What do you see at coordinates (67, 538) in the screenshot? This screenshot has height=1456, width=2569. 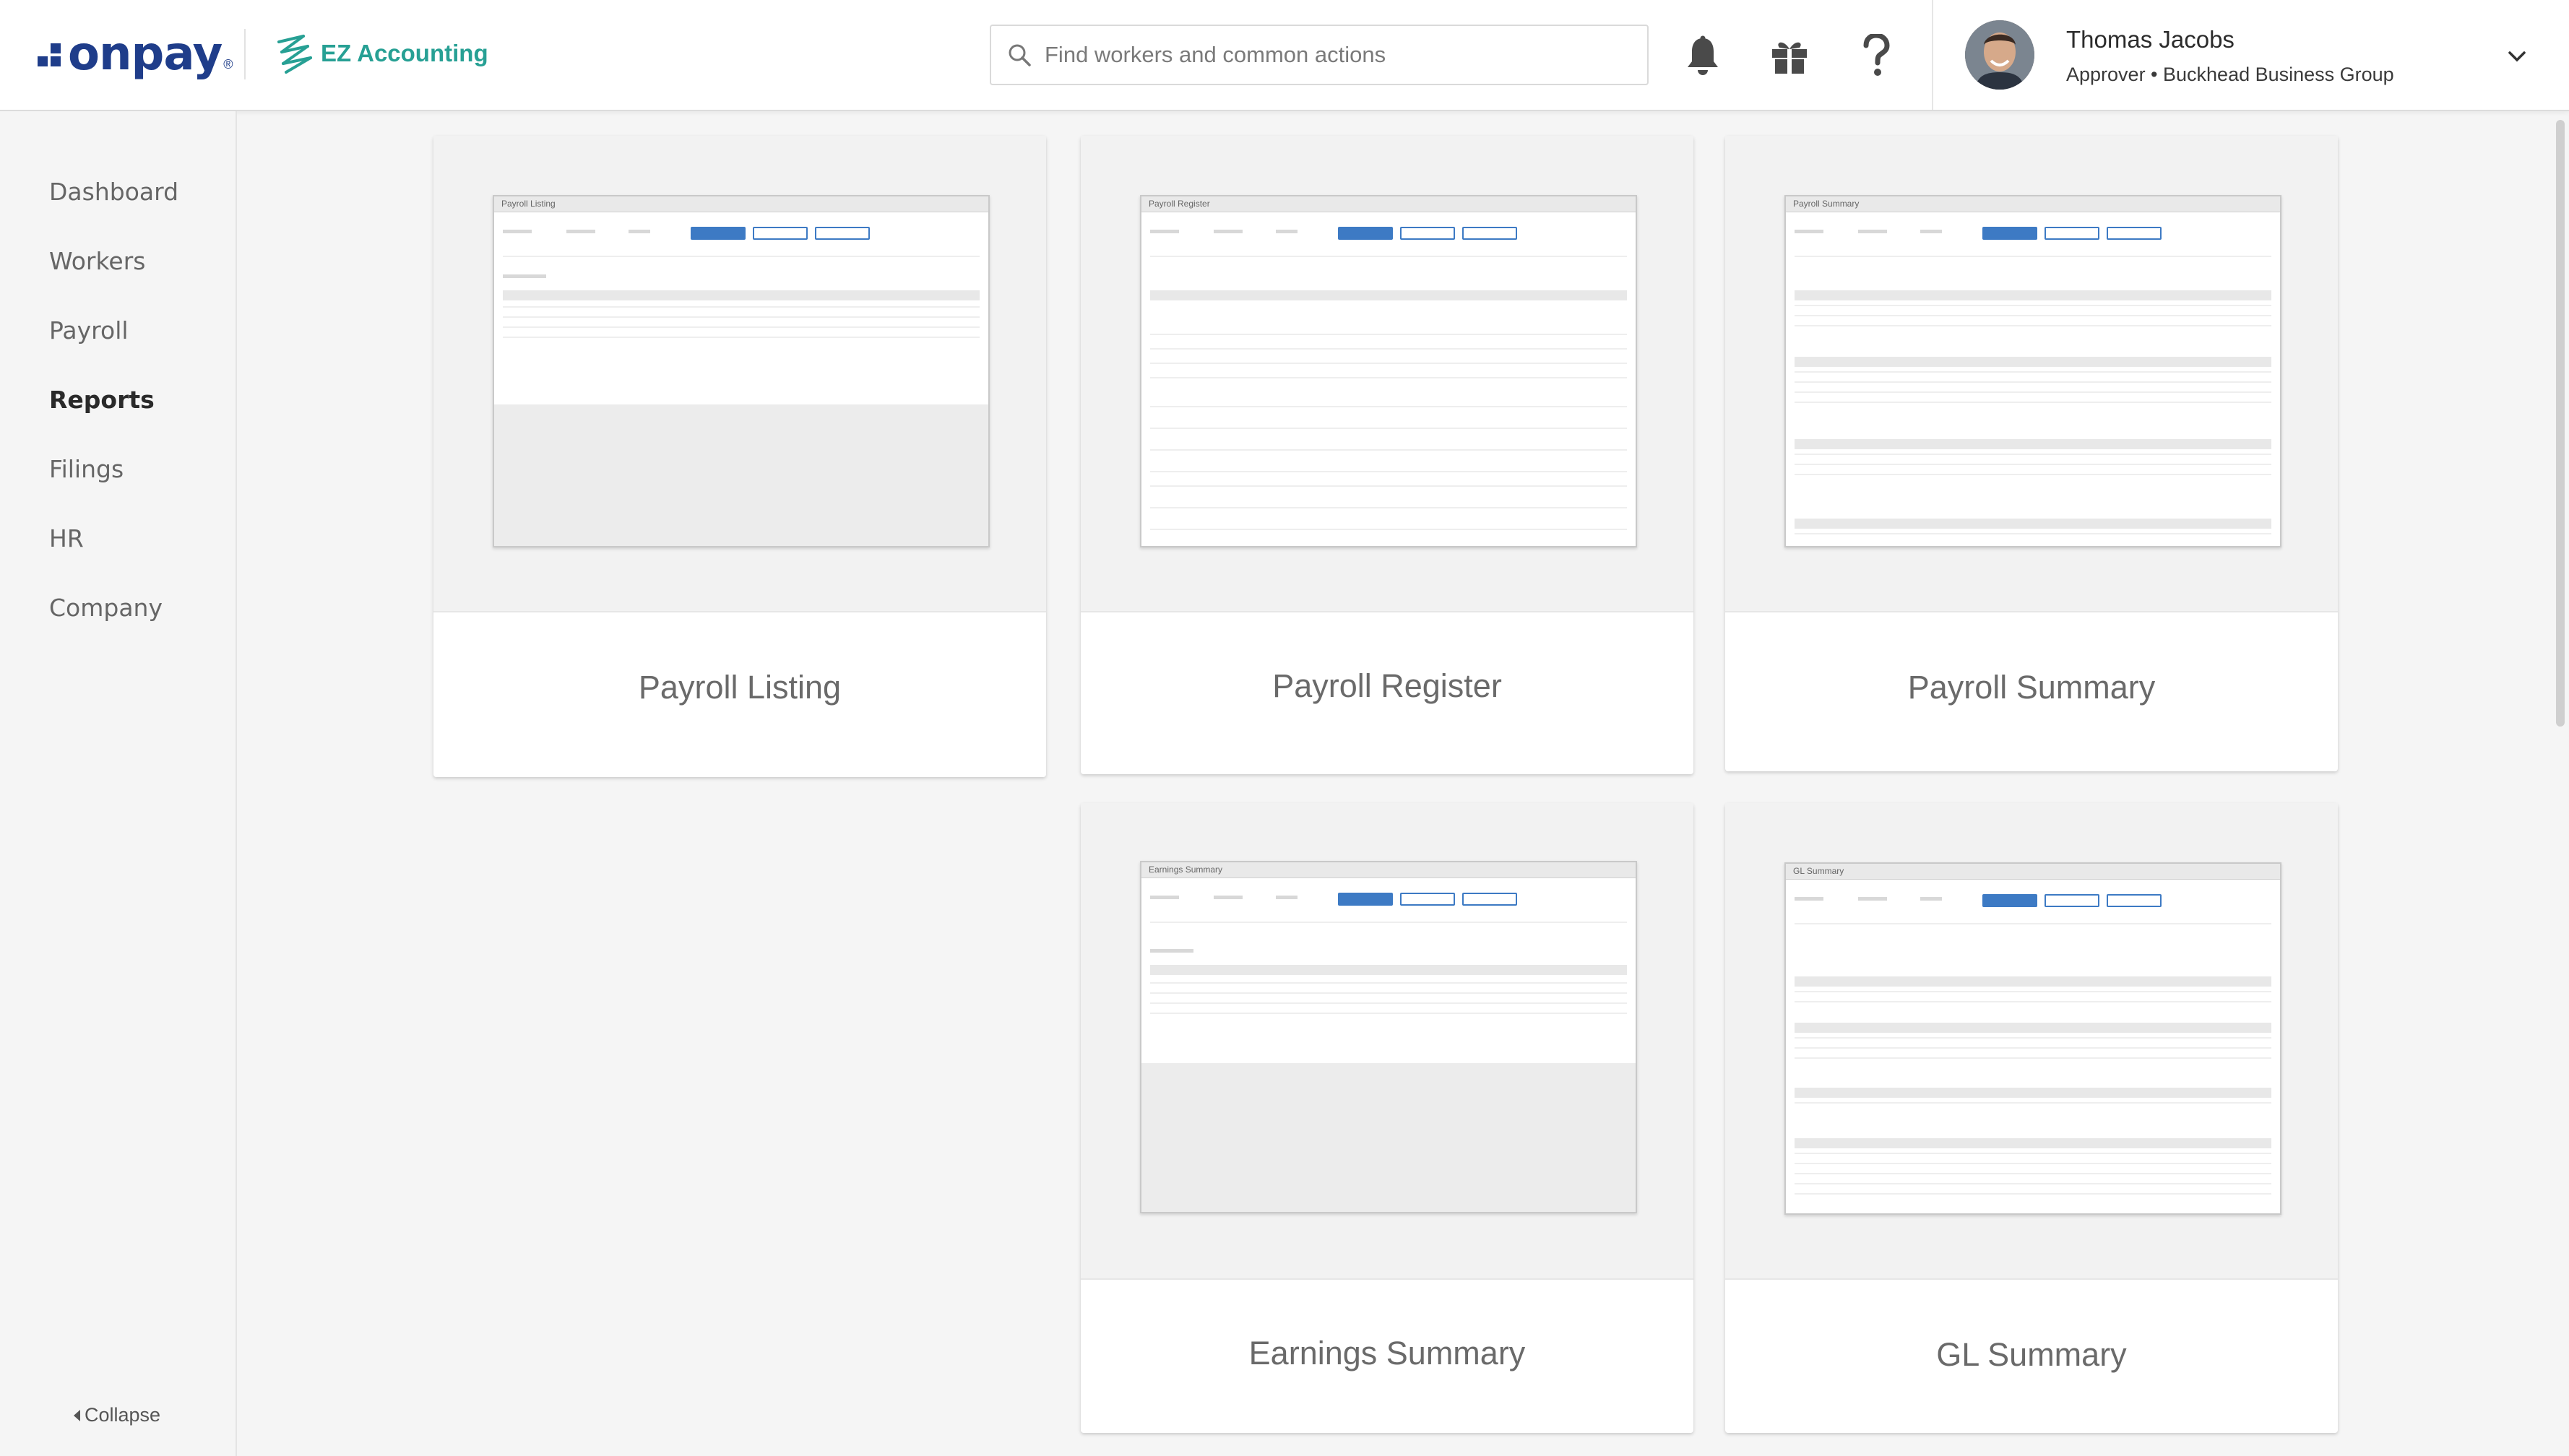 I see `sidebar-item-hr: HR` at bounding box center [67, 538].